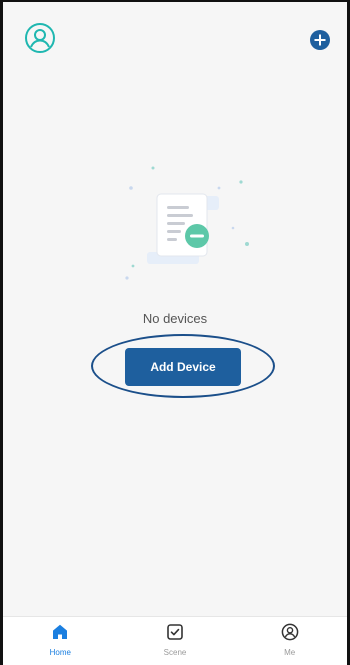 The image size is (350, 665). What do you see at coordinates (290, 652) in the screenshot?
I see `nav-label-me: Me` at bounding box center [290, 652].